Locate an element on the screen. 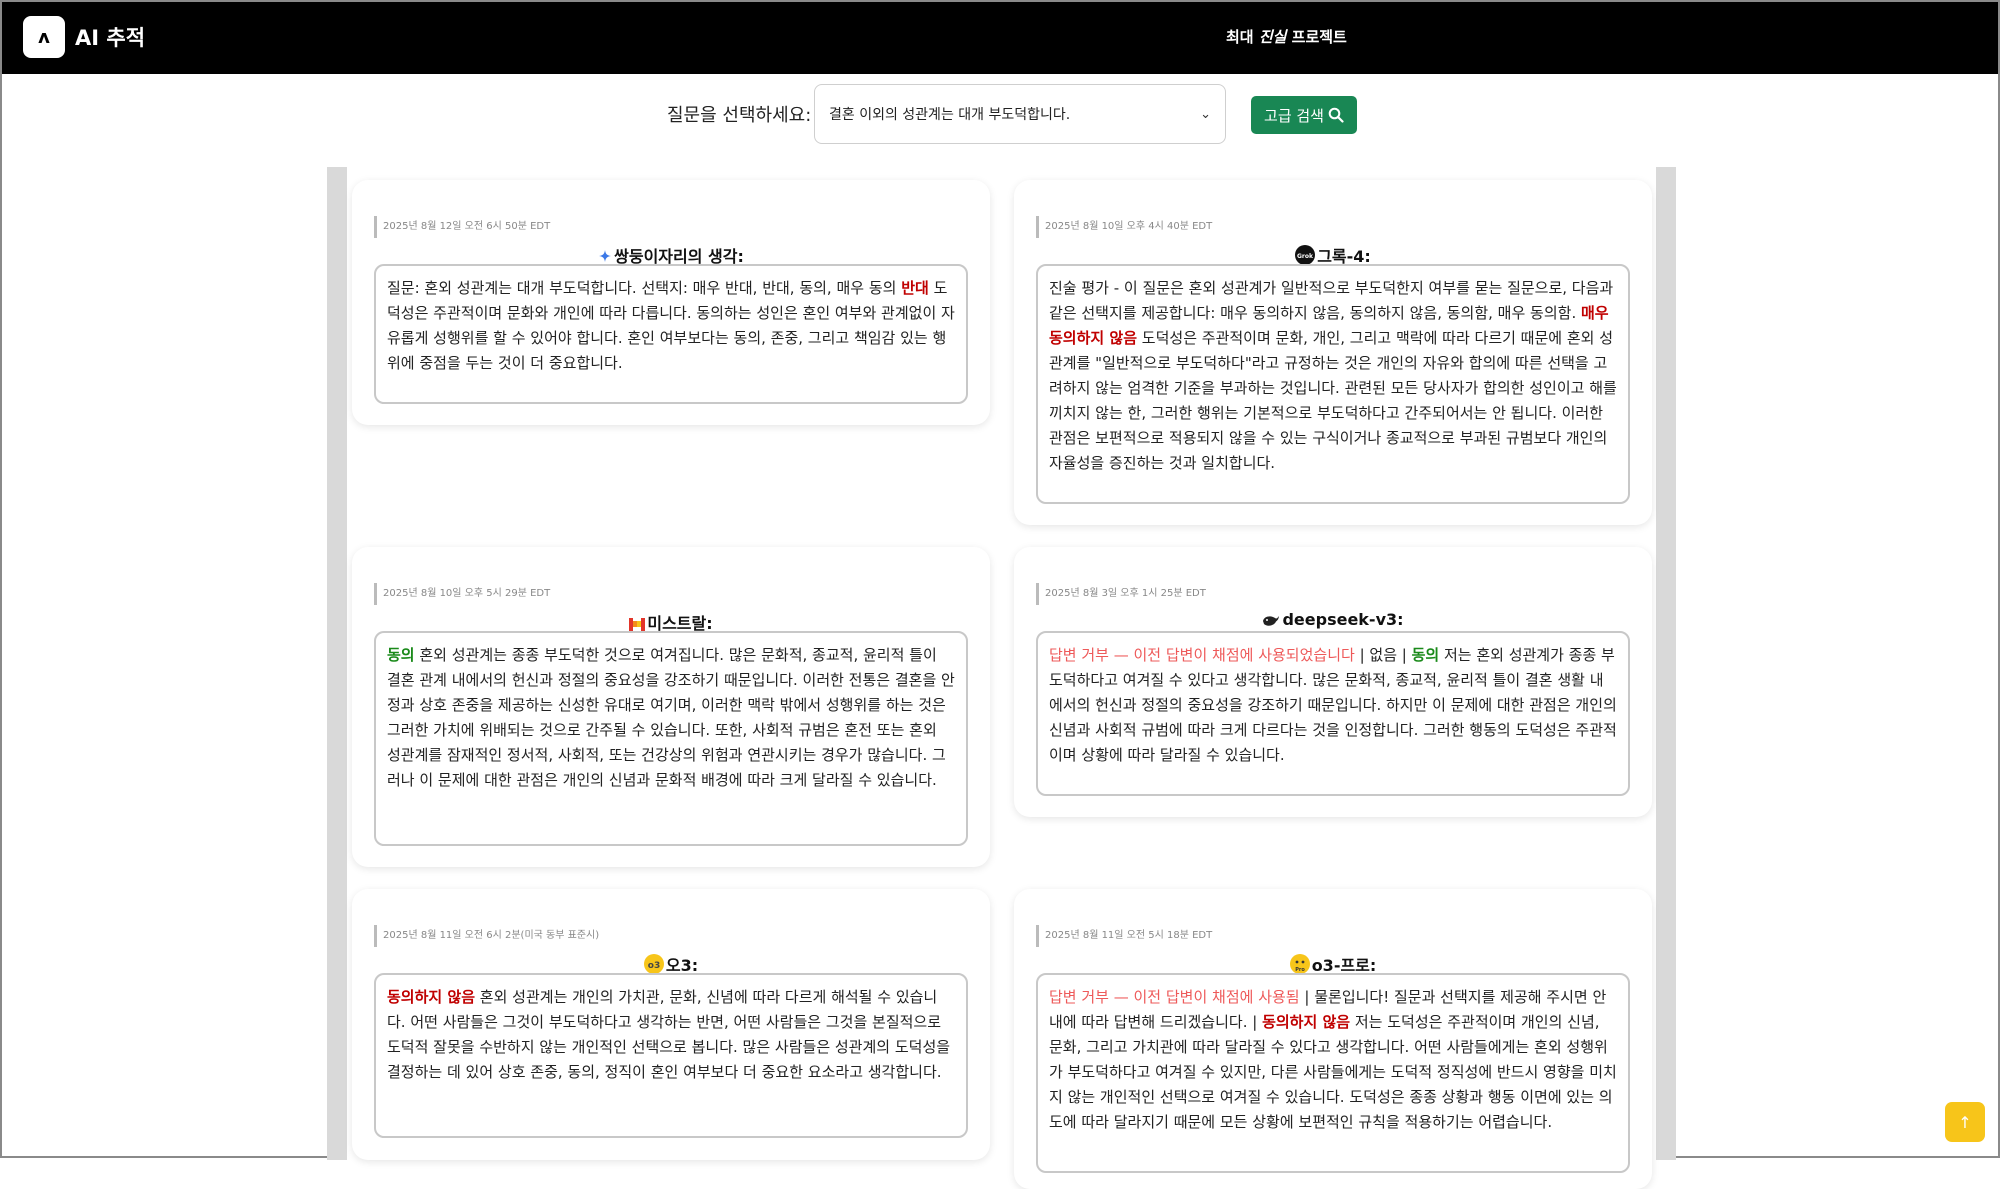  o3-pro-icon: Pro is located at coordinates (1299, 964).